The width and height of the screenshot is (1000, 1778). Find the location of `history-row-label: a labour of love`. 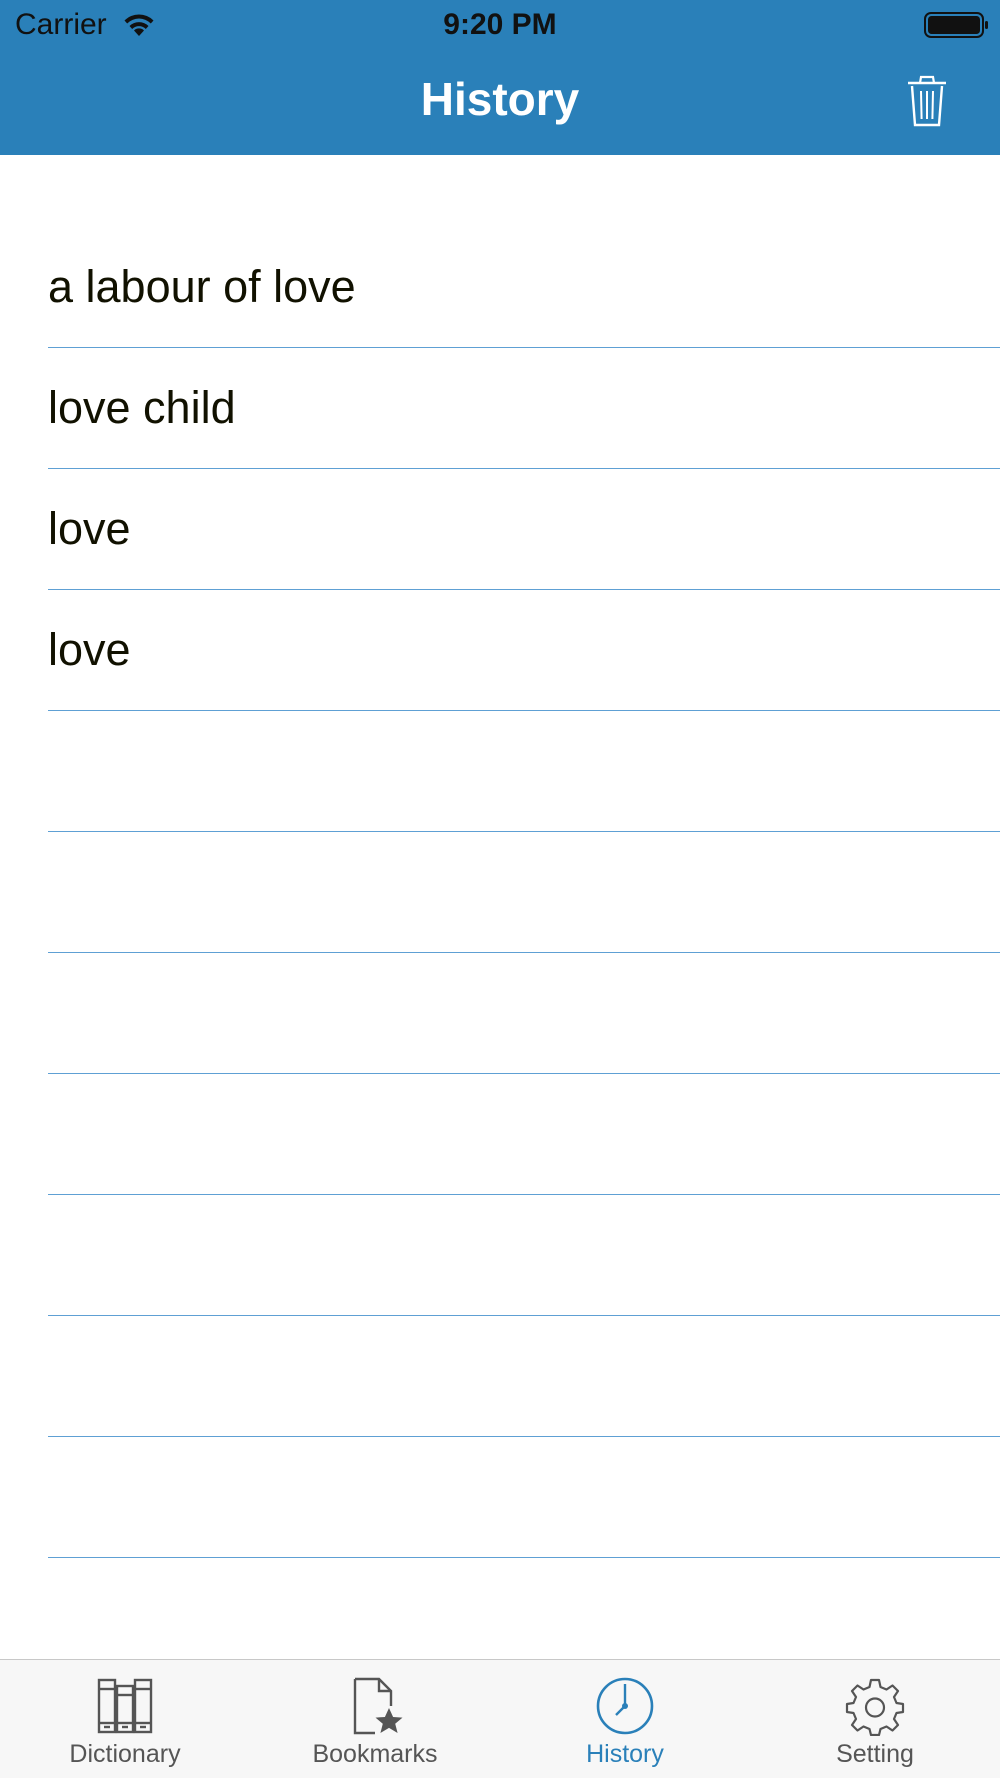

history-row-label: a labour of love is located at coordinates (202, 286).